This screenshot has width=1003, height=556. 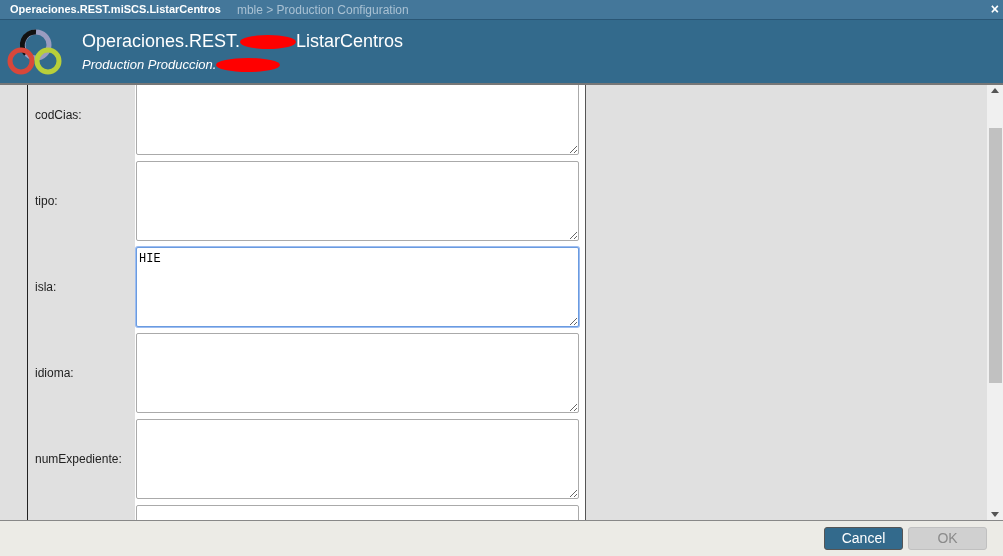 I want to click on header-title: Operaciones.REST., so click(x=161, y=42).